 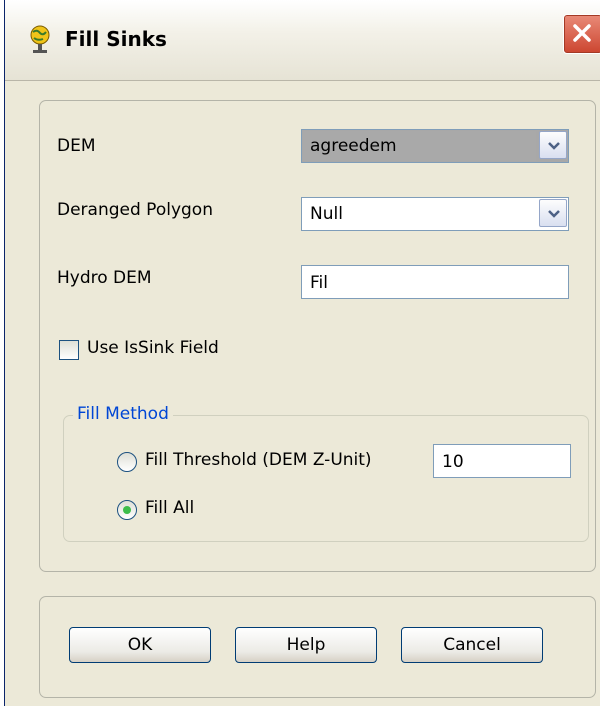 I want to click on cancel-button: Cancel, so click(x=472, y=645).